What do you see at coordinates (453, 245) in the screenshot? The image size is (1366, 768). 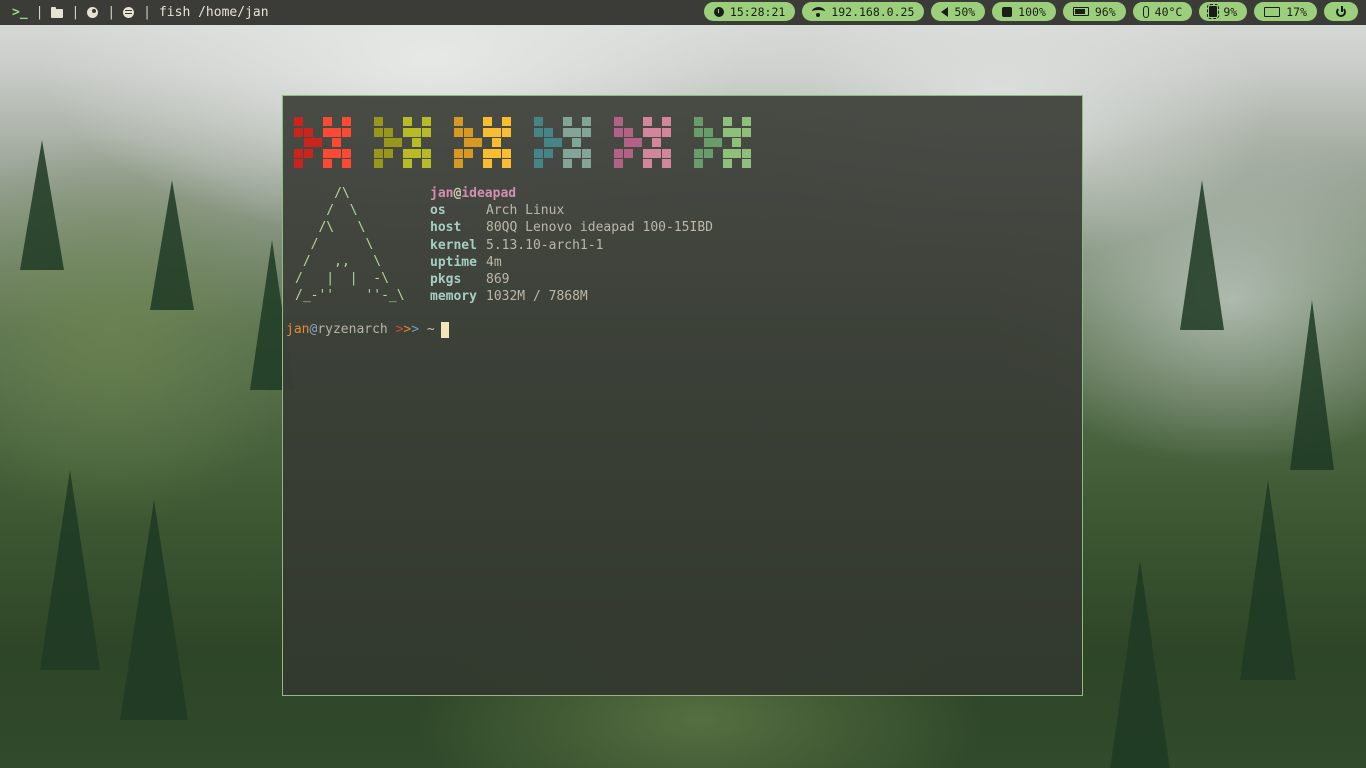 I see `fetch-key: kernel` at bounding box center [453, 245].